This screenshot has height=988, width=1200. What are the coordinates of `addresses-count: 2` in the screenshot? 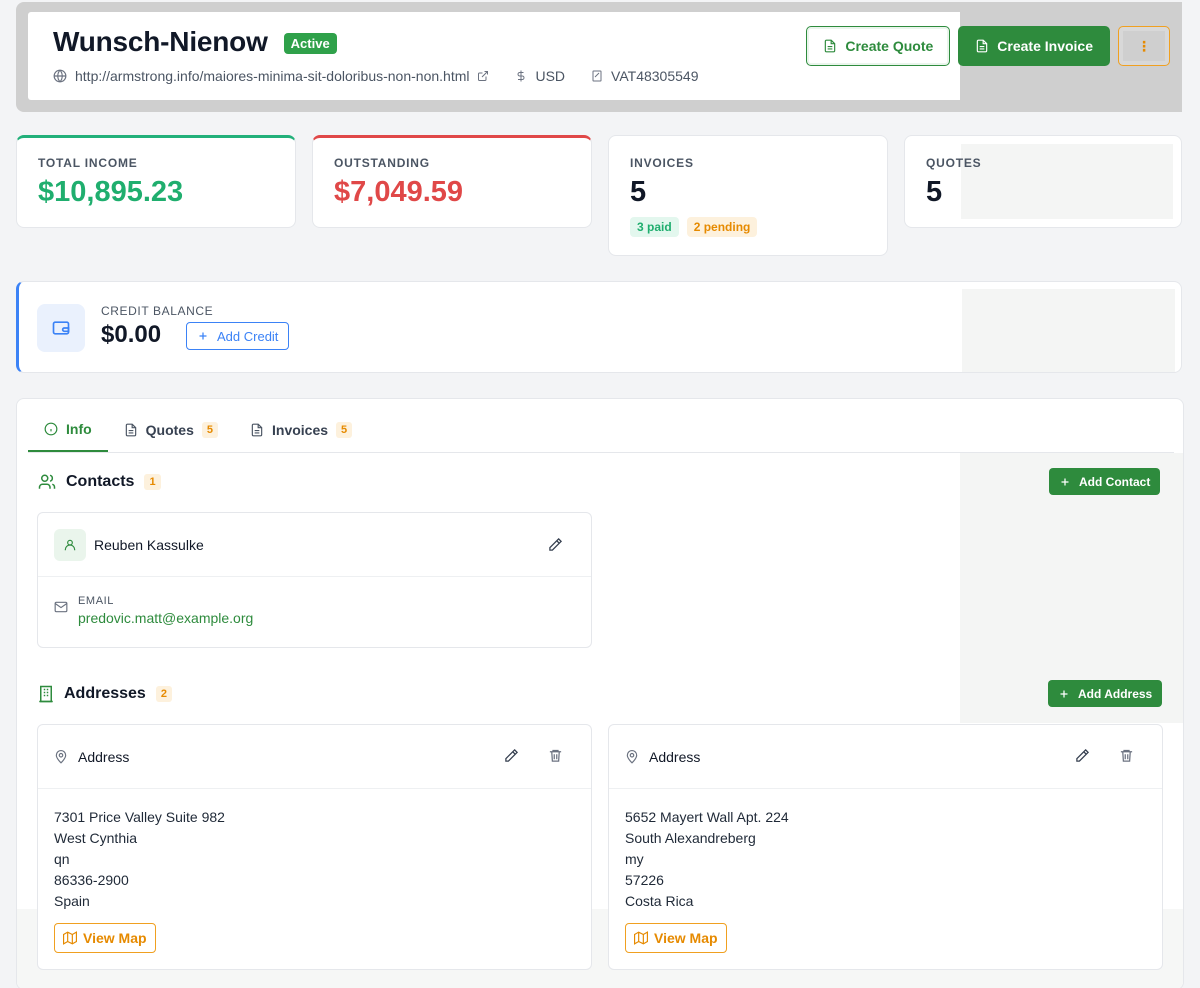 It's located at (163, 694).